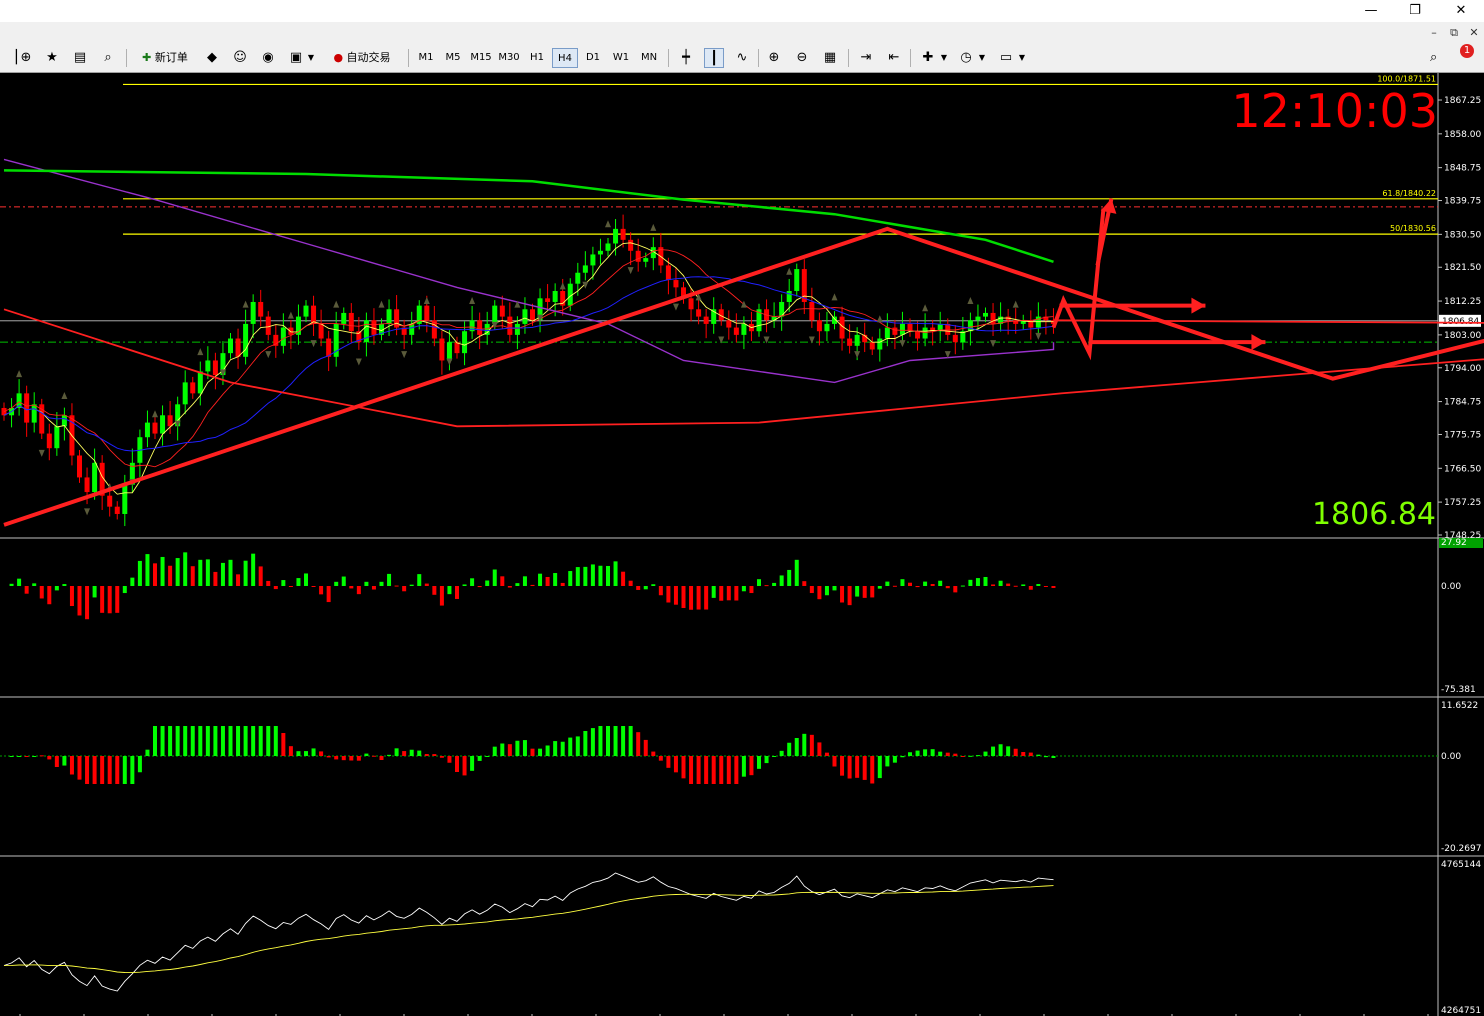 The height and width of the screenshot is (1016, 1484). What do you see at coordinates (509, 58) in the screenshot?
I see `timeframe-m30: M30` at bounding box center [509, 58].